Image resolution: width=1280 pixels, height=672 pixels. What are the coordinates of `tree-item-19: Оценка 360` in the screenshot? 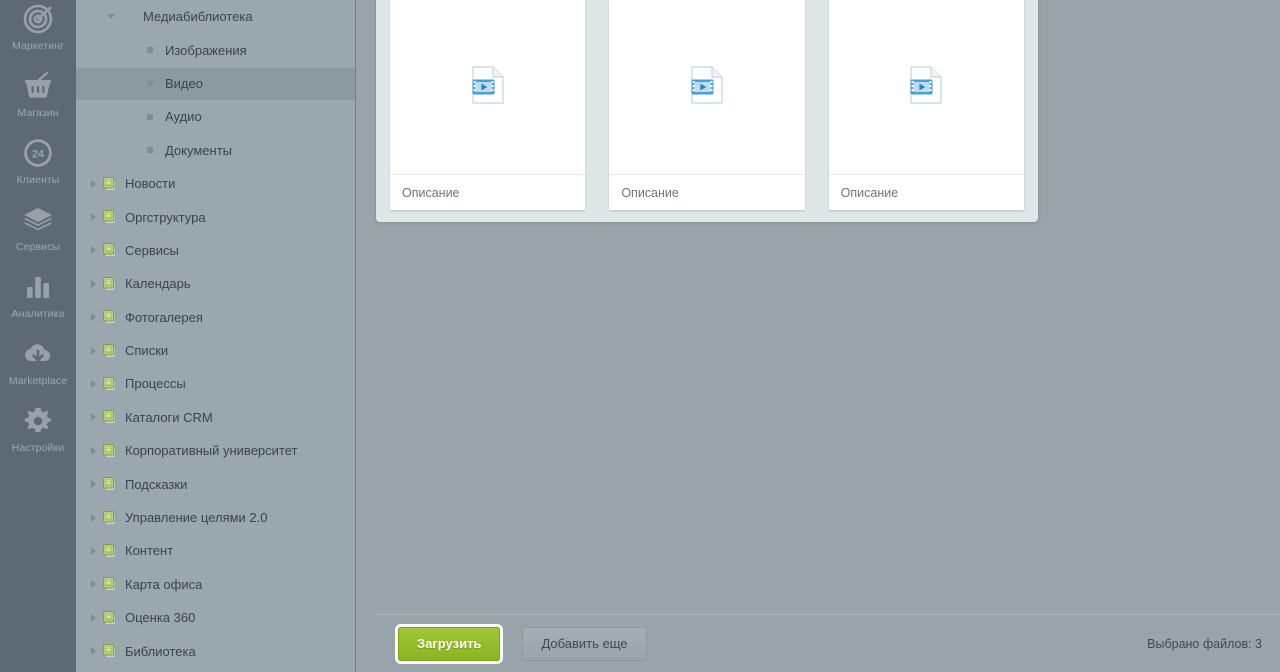 It's located at (215, 617).